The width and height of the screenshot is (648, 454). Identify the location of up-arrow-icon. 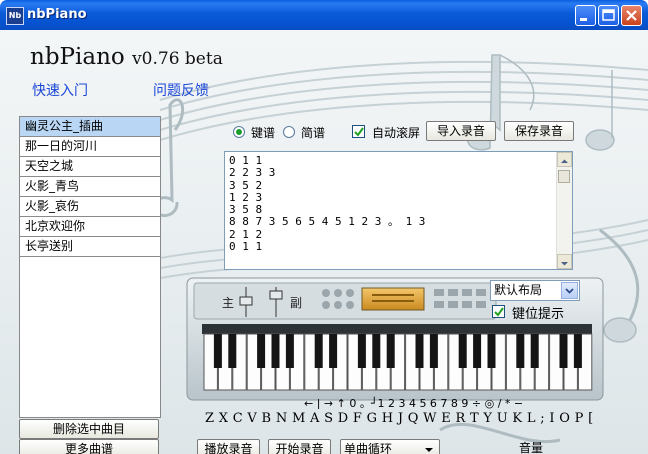
(564, 161).